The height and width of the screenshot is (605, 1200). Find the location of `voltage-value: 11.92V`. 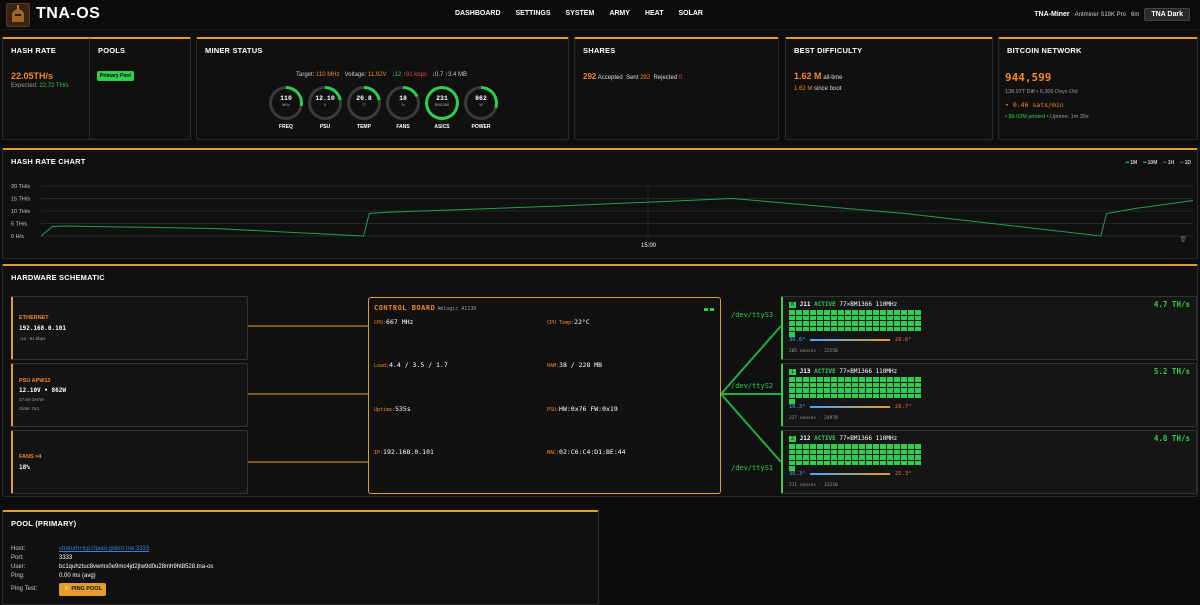

voltage-value: 11.92V is located at coordinates (377, 75).